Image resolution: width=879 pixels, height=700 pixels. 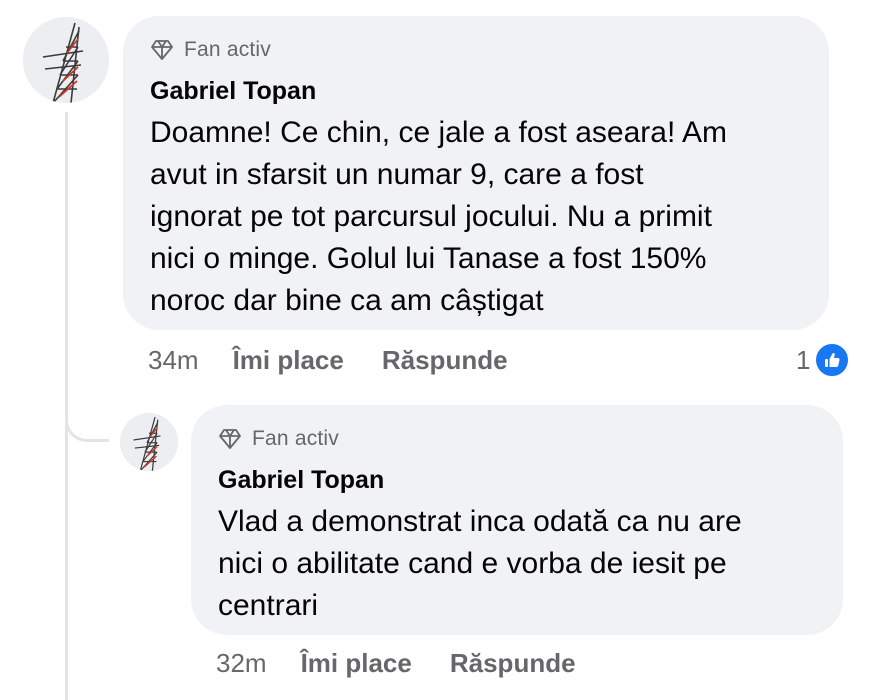 What do you see at coordinates (415, 663) in the screenshot?
I see `reply-actions: 32m Îmi place Răspunde` at bounding box center [415, 663].